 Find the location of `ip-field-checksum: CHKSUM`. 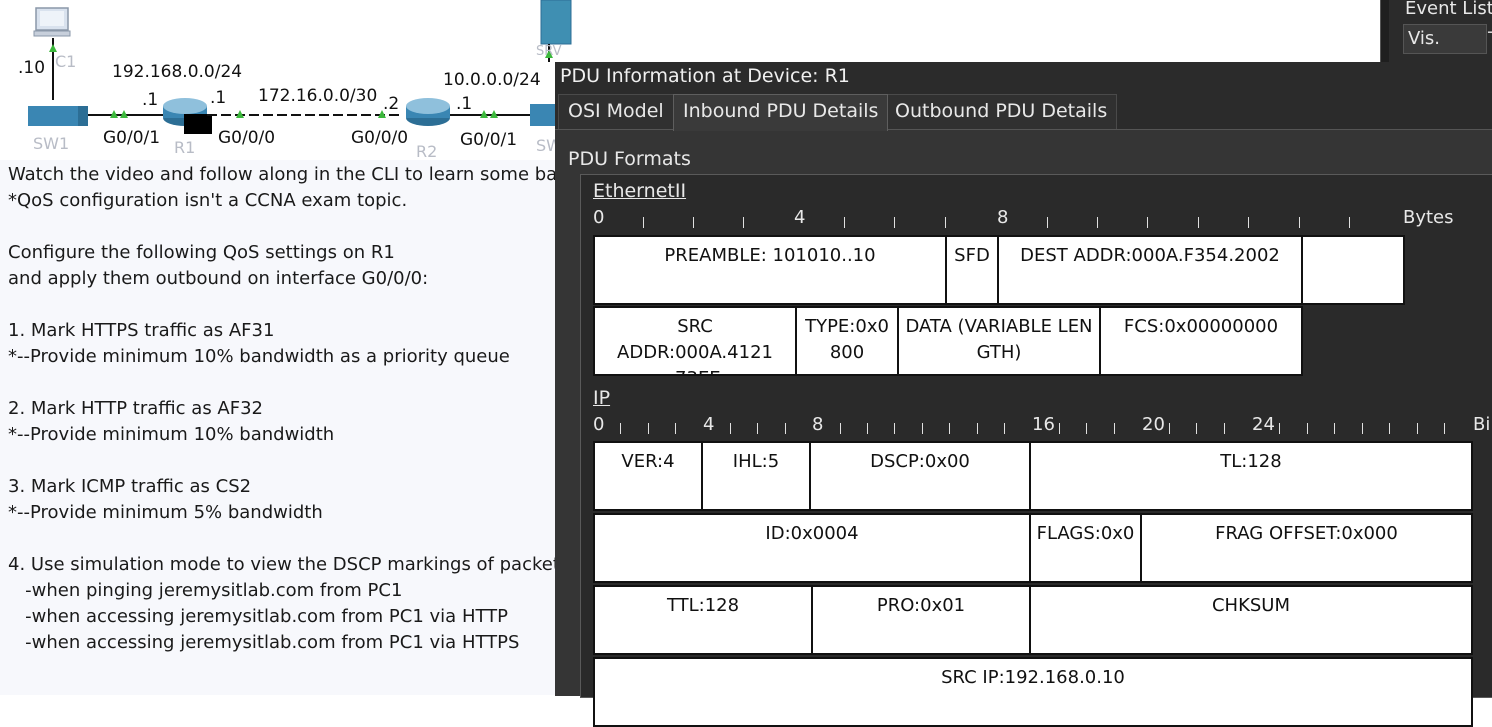

ip-field-checksum: CHKSUM is located at coordinates (1251, 620).